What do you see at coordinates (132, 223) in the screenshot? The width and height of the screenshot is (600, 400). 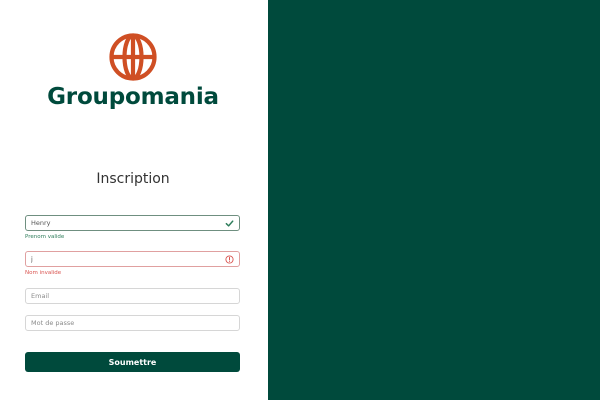 I see `firstname-input: Henry` at bounding box center [132, 223].